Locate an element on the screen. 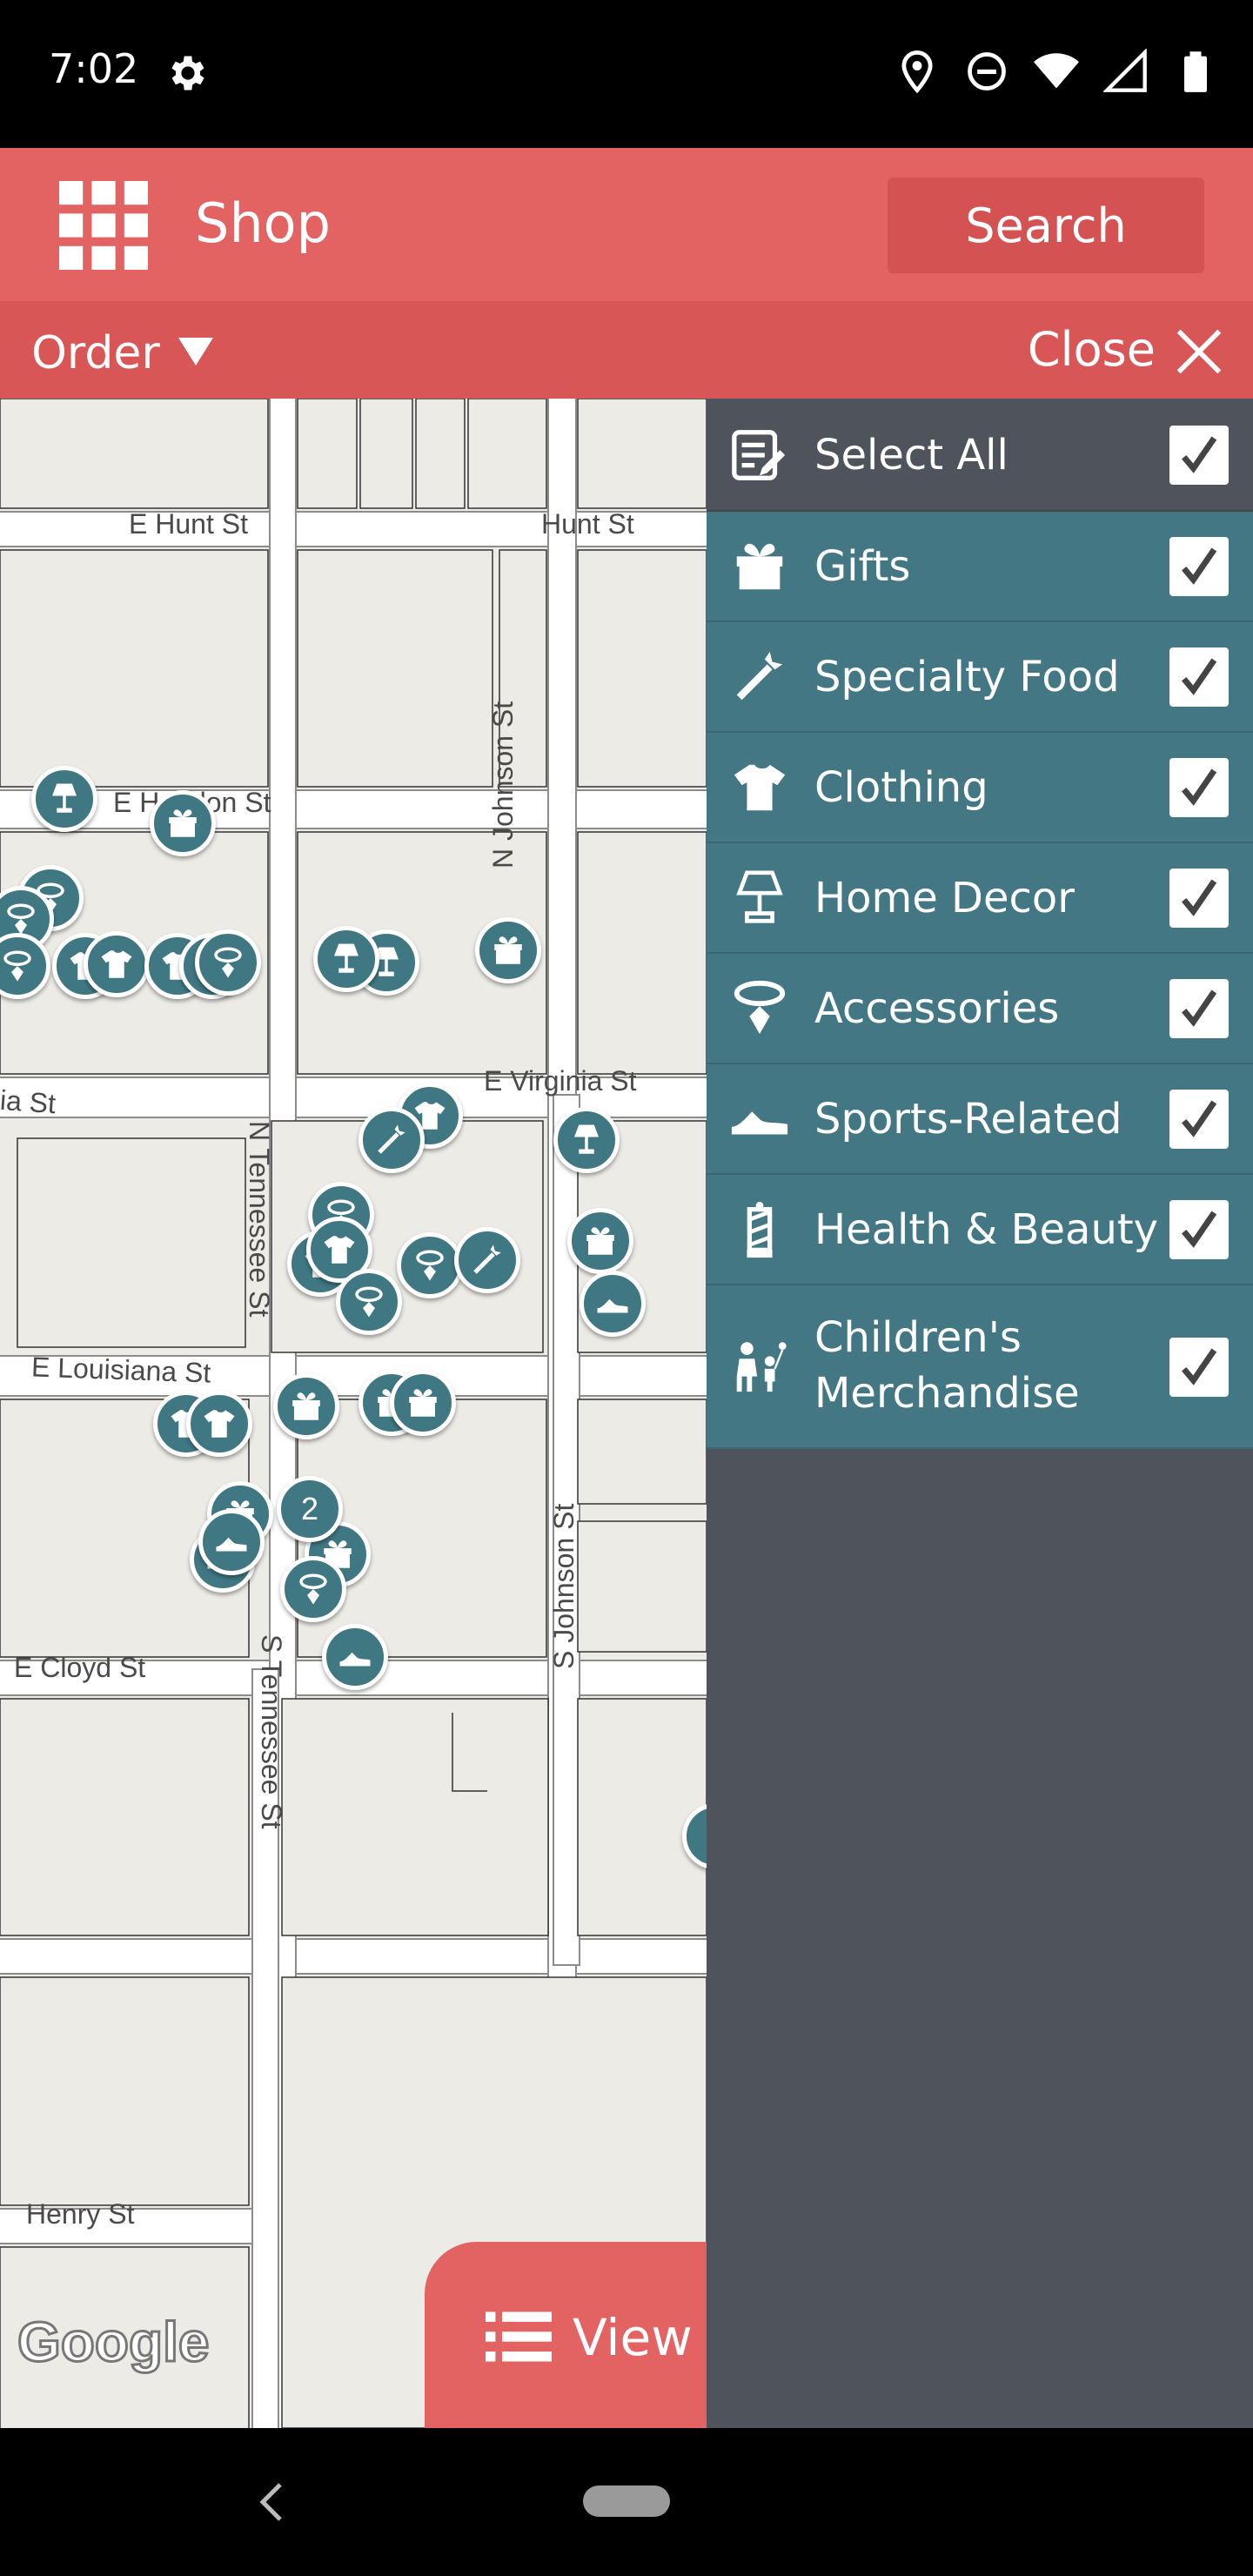  category-row-specialty-food: Specialty Food is located at coordinates (980, 677).